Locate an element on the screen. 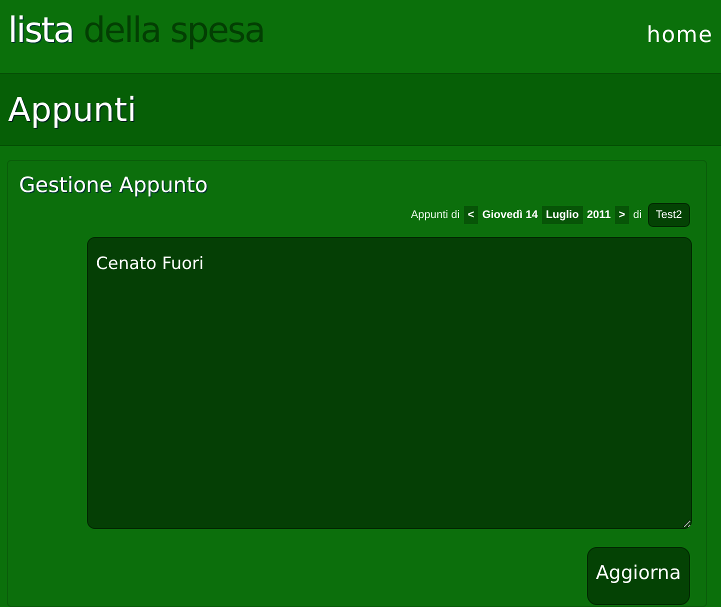  update-button: Aggiorna is located at coordinates (638, 576).